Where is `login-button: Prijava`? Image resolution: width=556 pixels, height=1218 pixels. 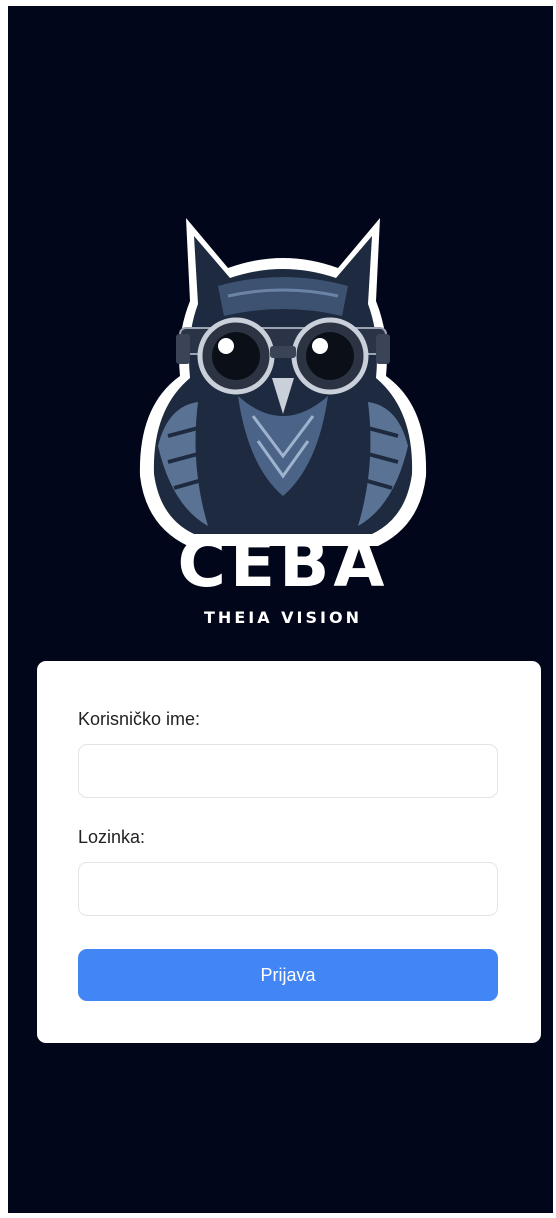 login-button: Prijava is located at coordinates (288, 975).